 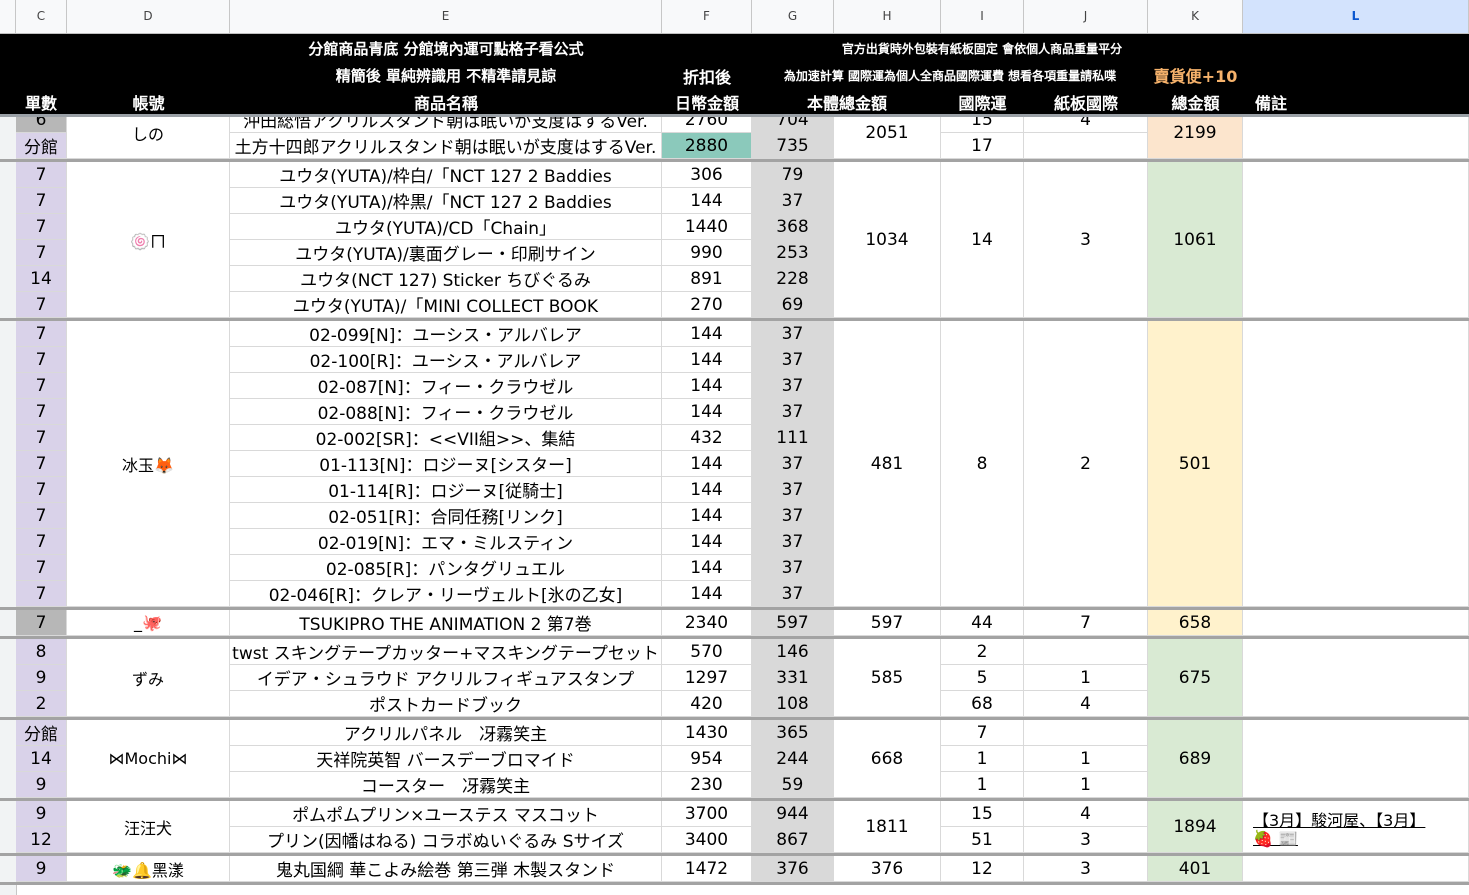 What do you see at coordinates (1195, 16) in the screenshot?
I see `column-header-k: K` at bounding box center [1195, 16].